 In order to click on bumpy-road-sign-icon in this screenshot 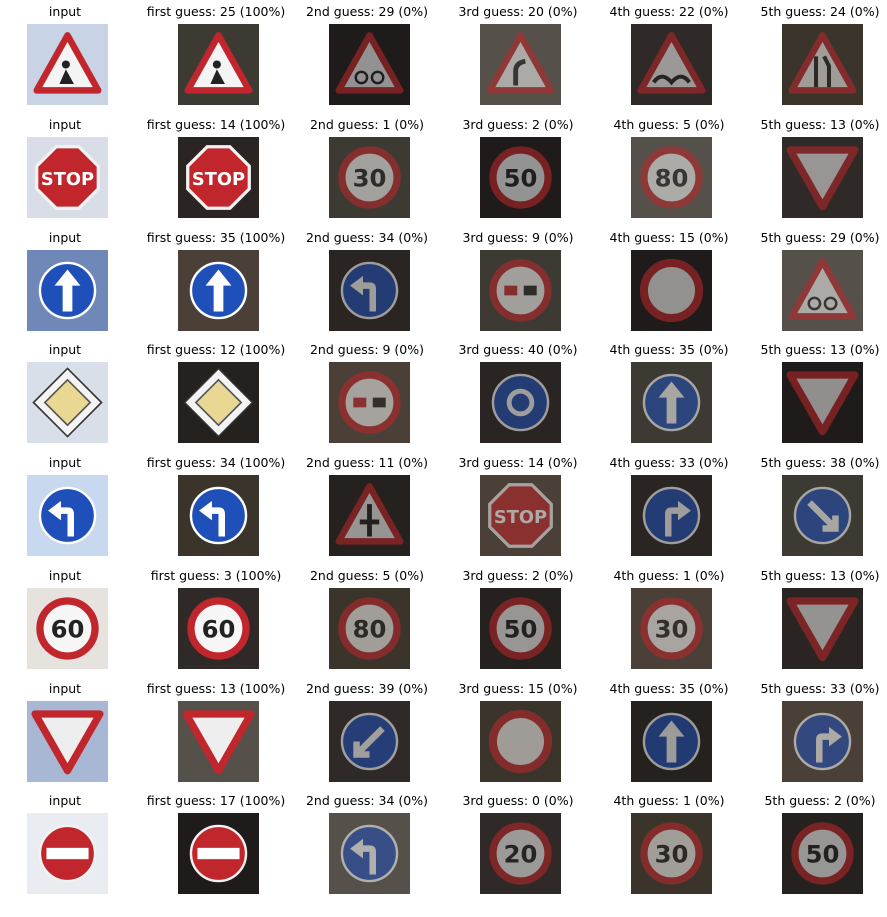, I will do `click(671, 64)`.